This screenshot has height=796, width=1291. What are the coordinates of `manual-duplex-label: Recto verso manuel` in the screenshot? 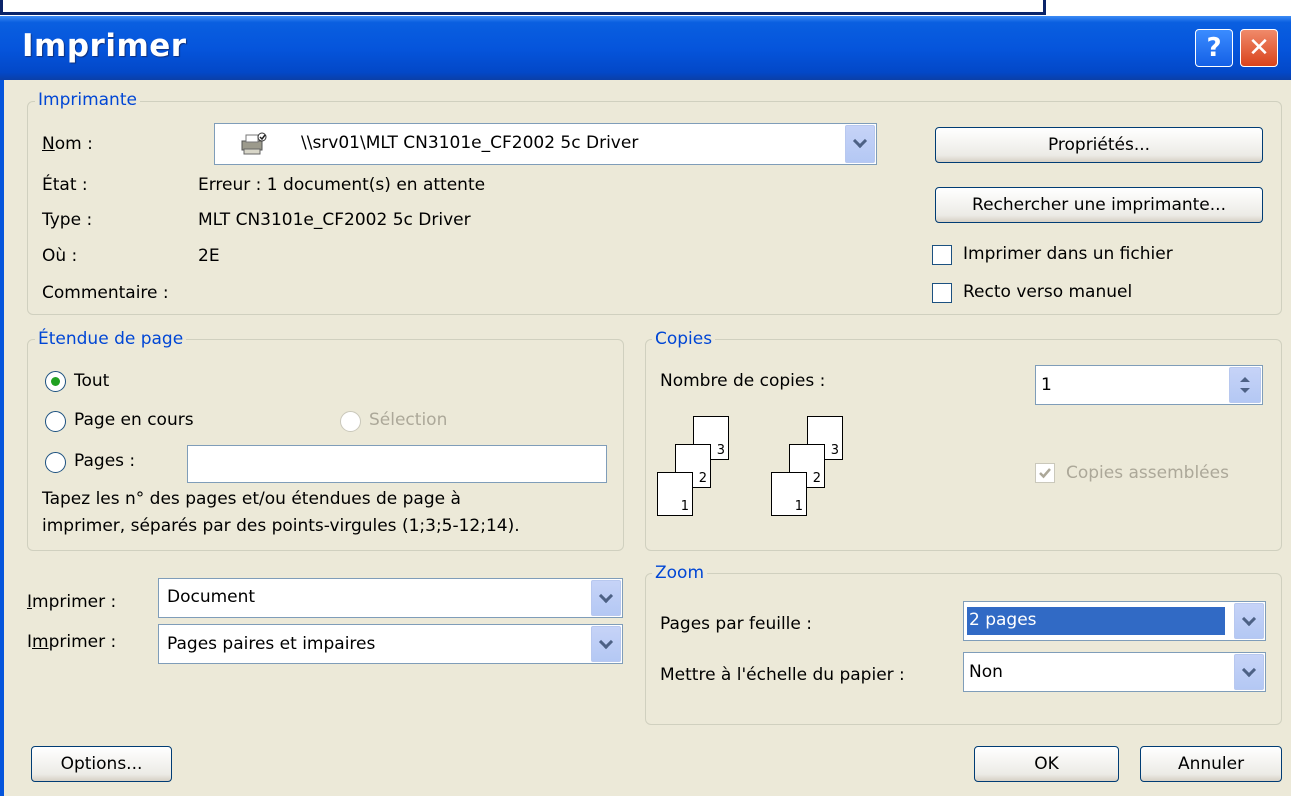 It's located at (1047, 292).